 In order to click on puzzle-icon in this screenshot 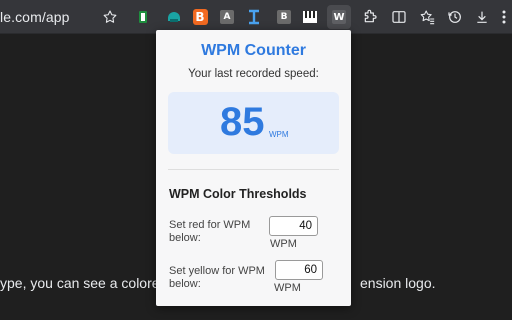, I will do `click(370, 17)`.